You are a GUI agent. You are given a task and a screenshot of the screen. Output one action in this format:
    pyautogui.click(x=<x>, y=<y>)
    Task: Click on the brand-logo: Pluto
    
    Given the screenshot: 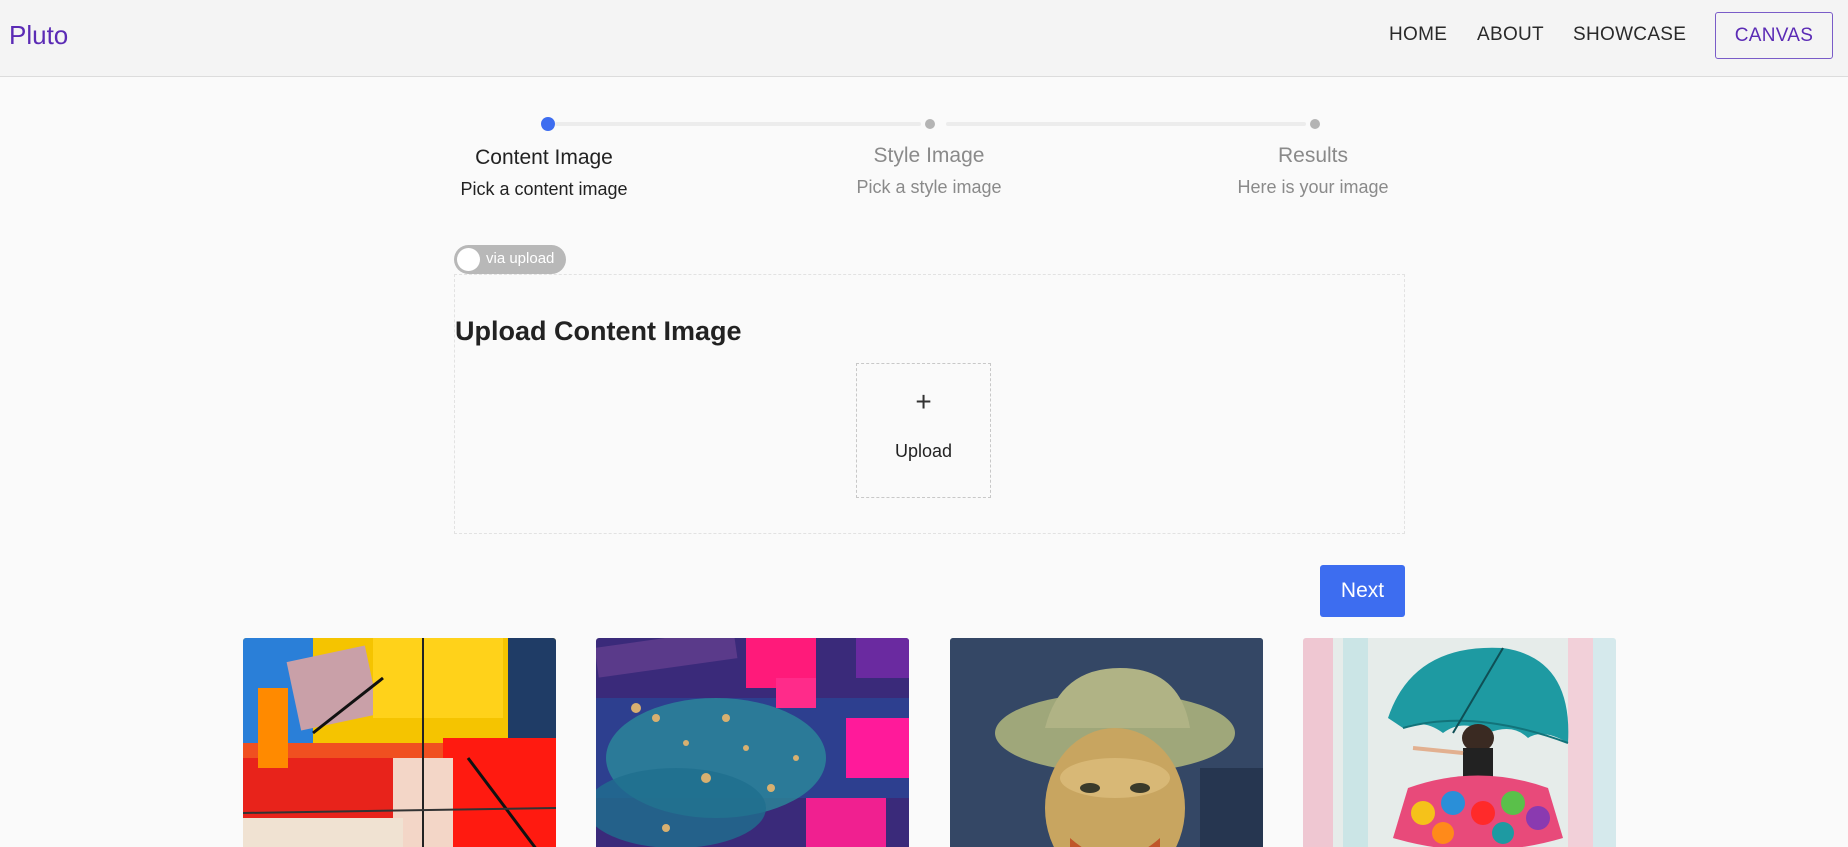 What is the action you would take?
    pyautogui.click(x=38, y=35)
    